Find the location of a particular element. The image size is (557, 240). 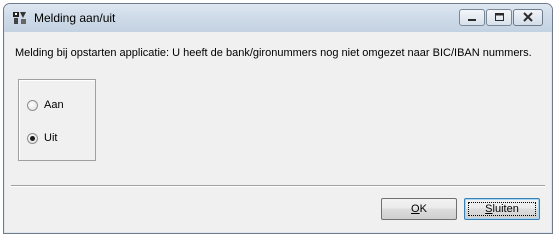

radio-aan-label: Aan is located at coordinates (54, 105).